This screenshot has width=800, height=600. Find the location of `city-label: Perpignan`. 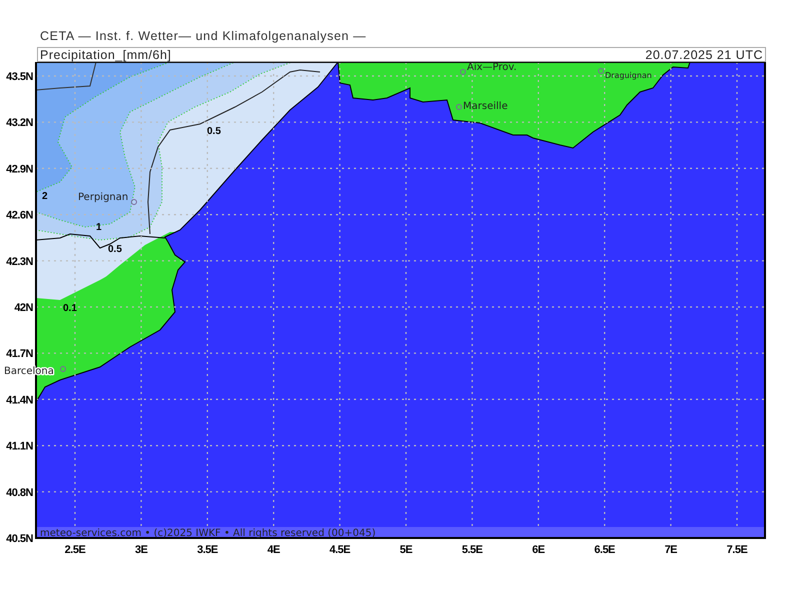

city-label: Perpignan is located at coordinates (103, 197).